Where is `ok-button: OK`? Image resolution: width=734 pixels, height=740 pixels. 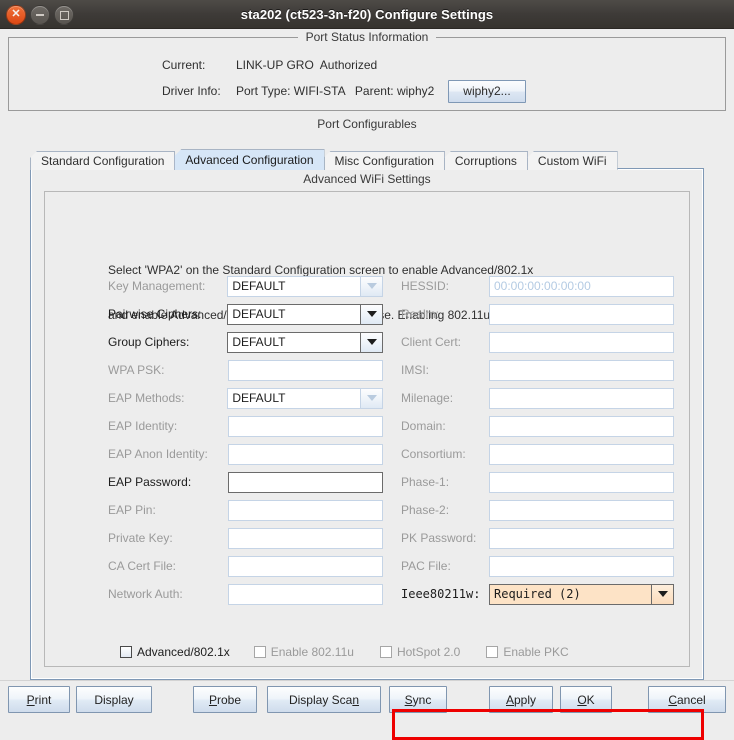 ok-button: OK is located at coordinates (586, 699).